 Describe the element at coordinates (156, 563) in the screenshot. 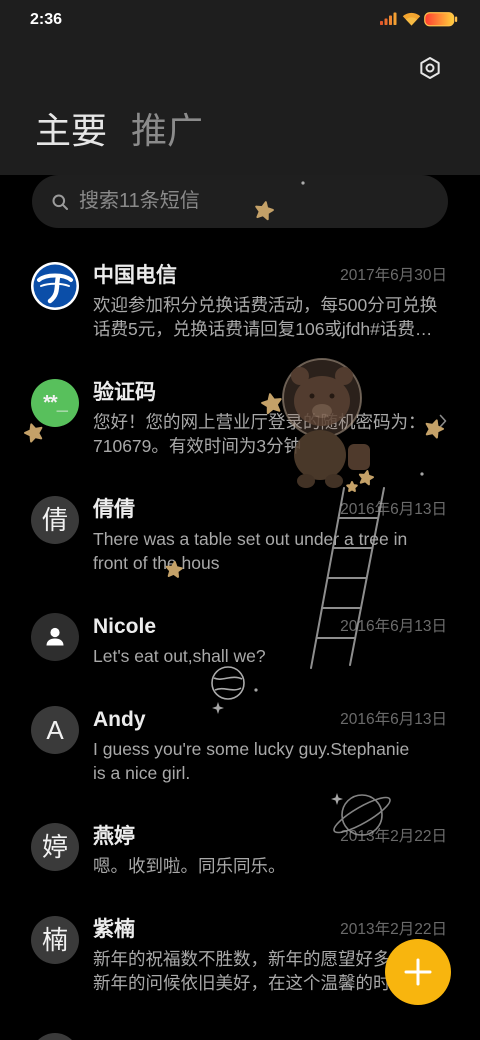

I see `preview-line: front of the hous` at that location.